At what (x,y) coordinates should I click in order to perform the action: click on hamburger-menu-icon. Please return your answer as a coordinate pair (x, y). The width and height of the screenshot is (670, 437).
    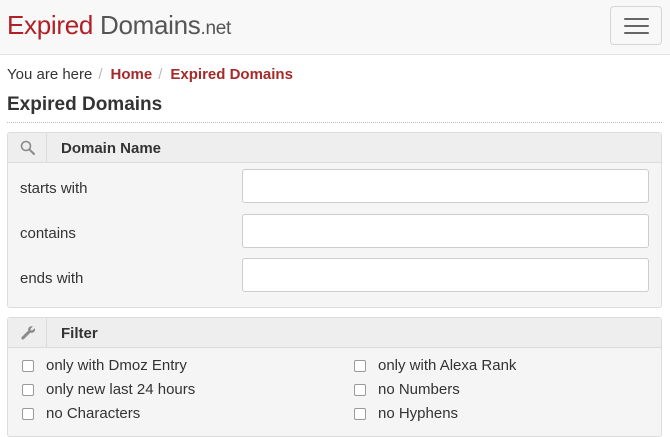
    Looking at the image, I should click on (636, 19).